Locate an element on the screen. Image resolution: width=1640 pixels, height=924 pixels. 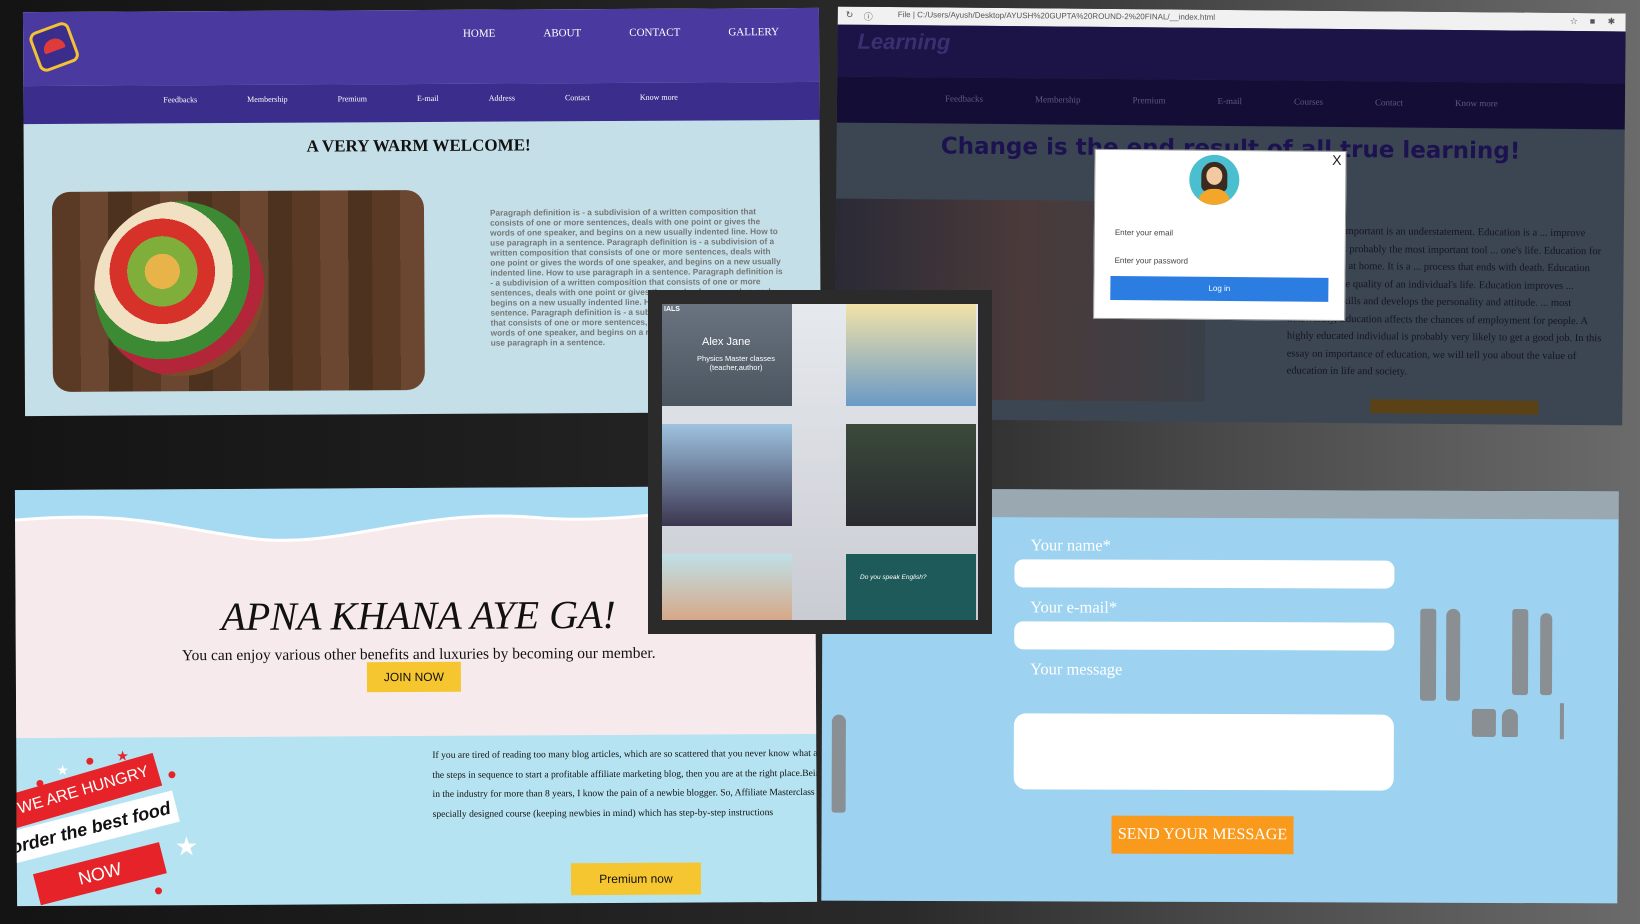
bowl-icon is located at coordinates (179, 288).